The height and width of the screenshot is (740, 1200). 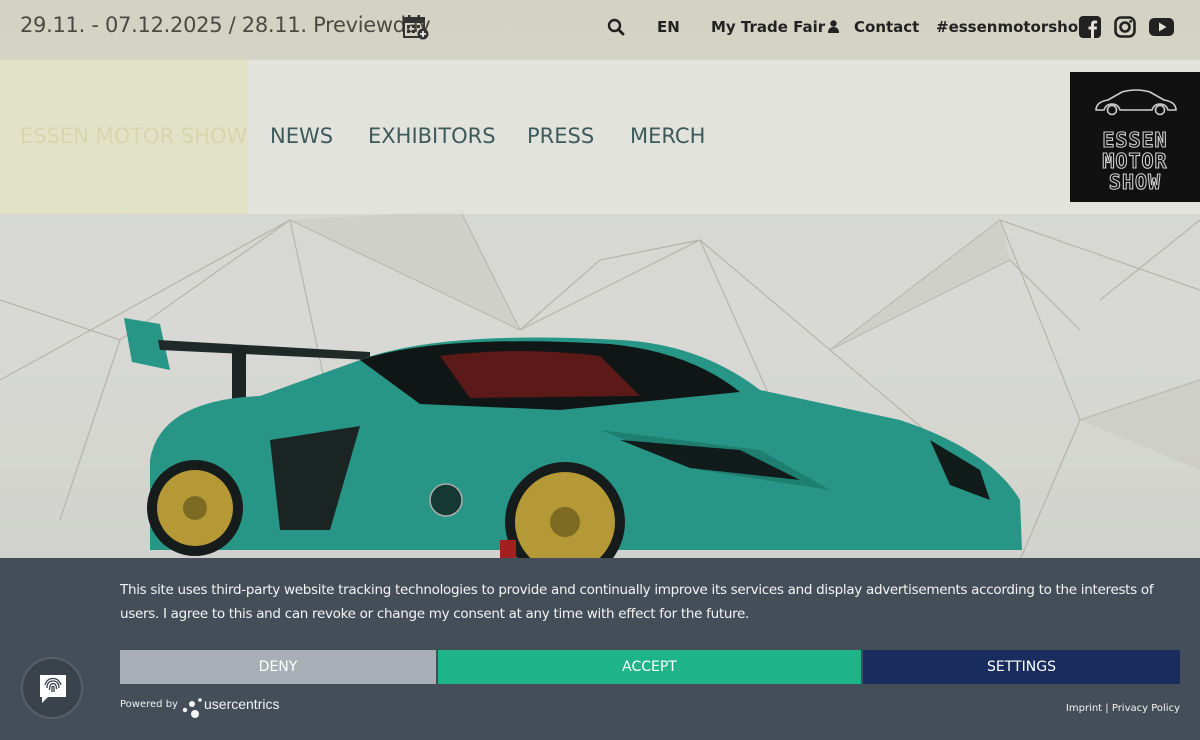 I want to click on car-silhouette-icon, so click(x=1136, y=102).